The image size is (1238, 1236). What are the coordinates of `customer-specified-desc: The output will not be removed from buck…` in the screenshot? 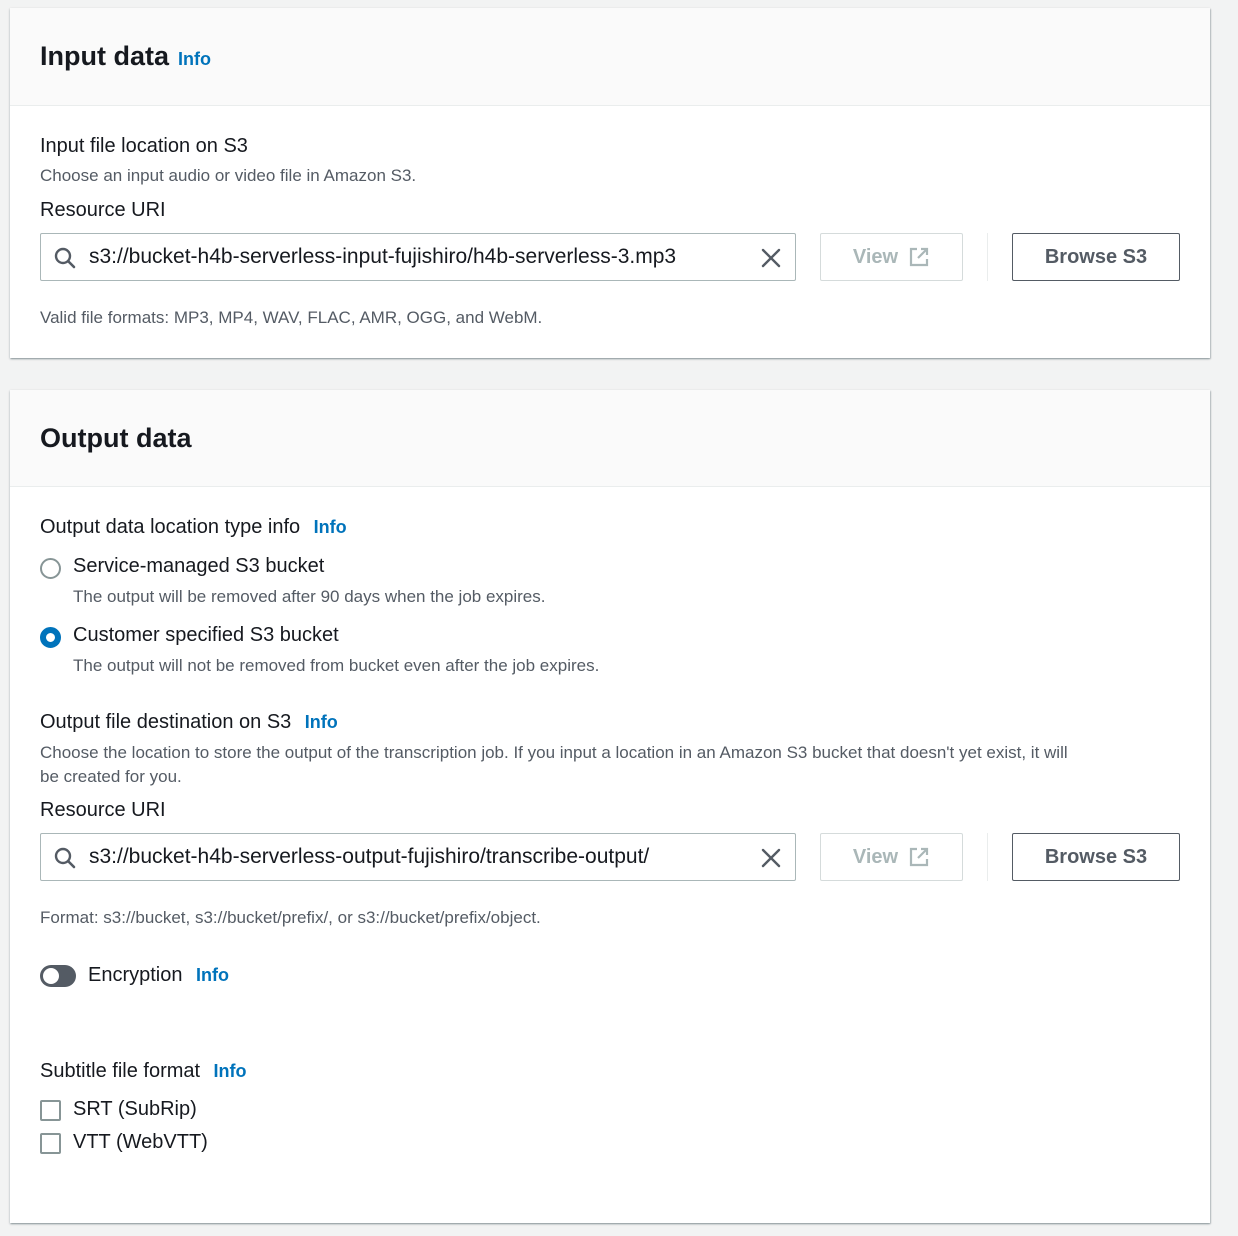 It's located at (336, 665).